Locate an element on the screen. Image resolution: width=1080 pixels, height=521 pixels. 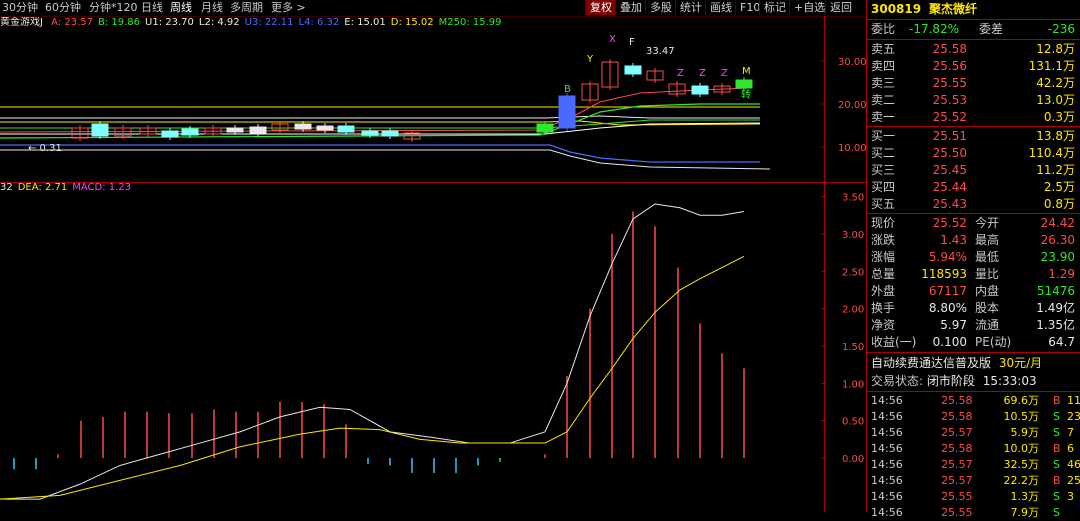
quote-label: 最低 is located at coordinates (987, 257).